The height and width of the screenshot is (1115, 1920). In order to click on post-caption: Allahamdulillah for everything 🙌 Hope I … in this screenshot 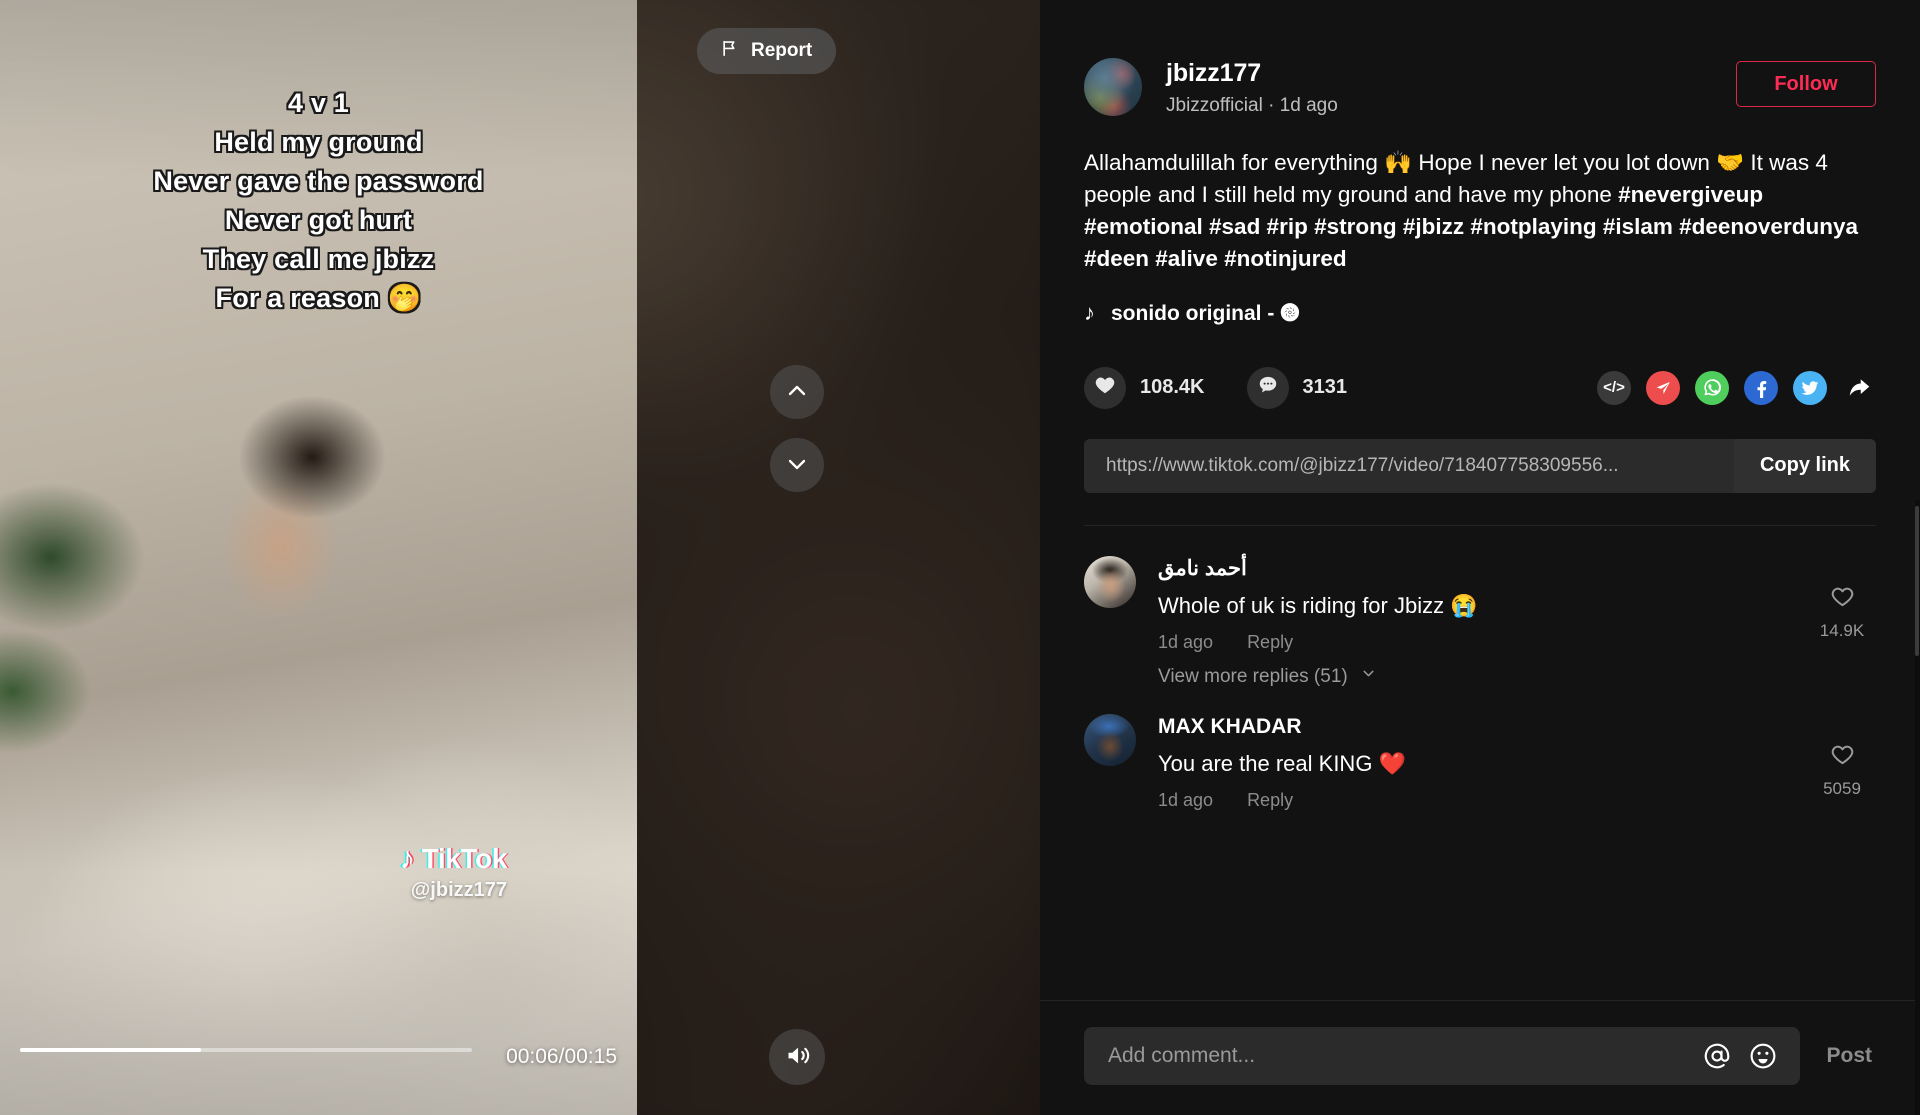, I will do `click(1480, 211)`.